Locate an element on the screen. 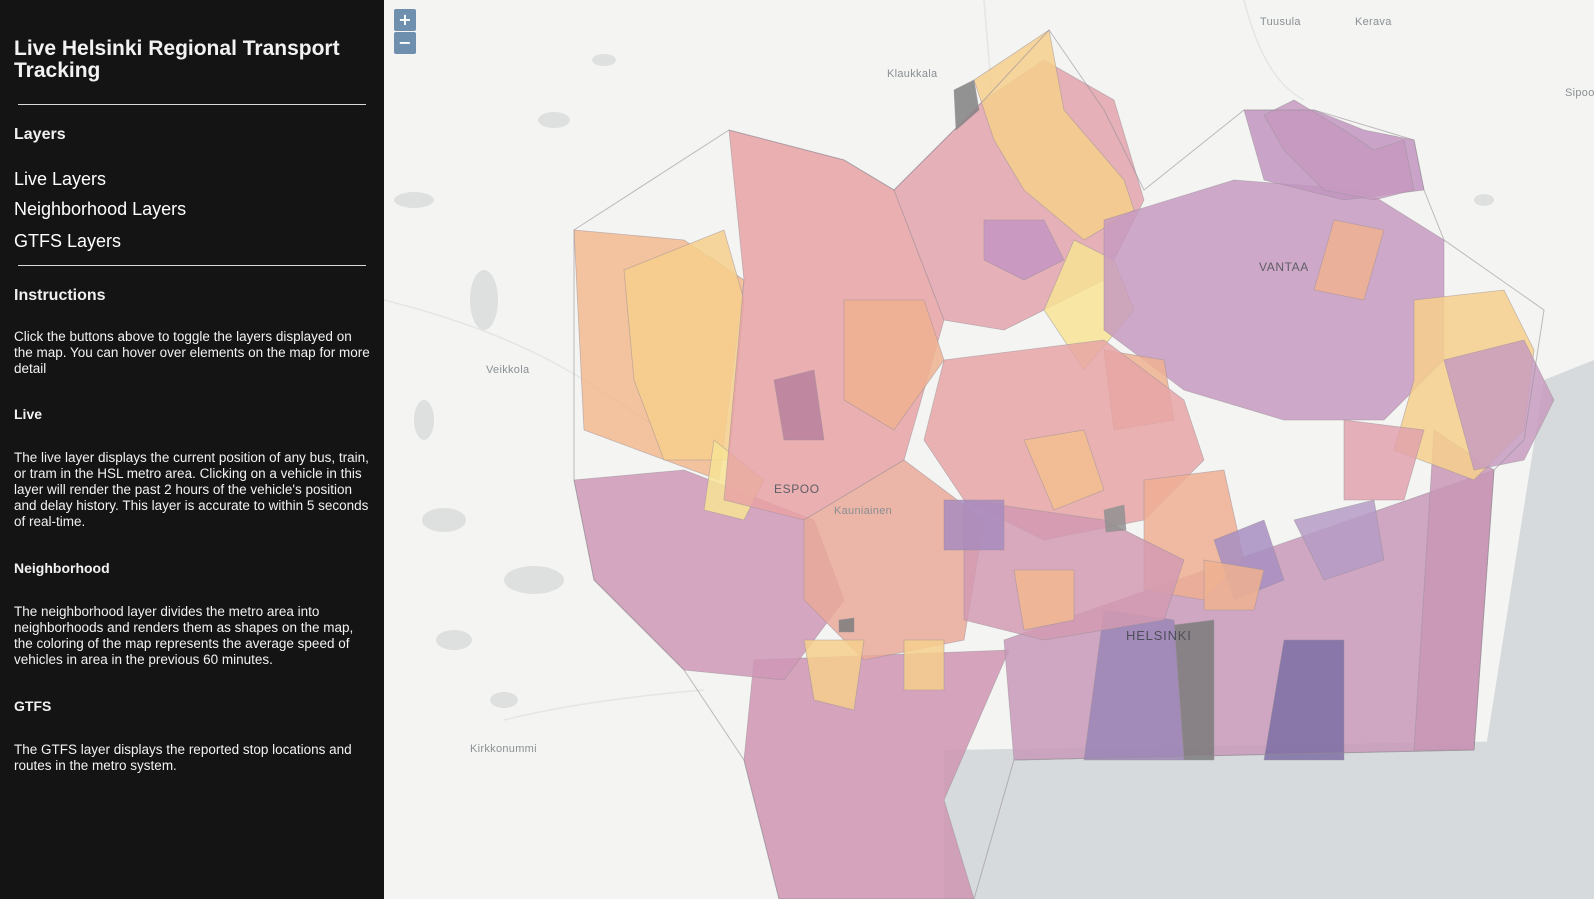  city-label-espoo: ESPOO is located at coordinates (797, 489).